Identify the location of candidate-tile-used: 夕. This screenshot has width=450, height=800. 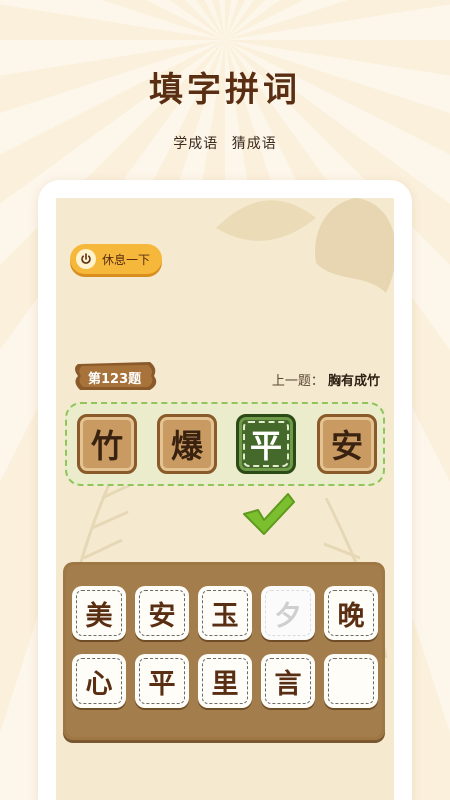
(288, 613).